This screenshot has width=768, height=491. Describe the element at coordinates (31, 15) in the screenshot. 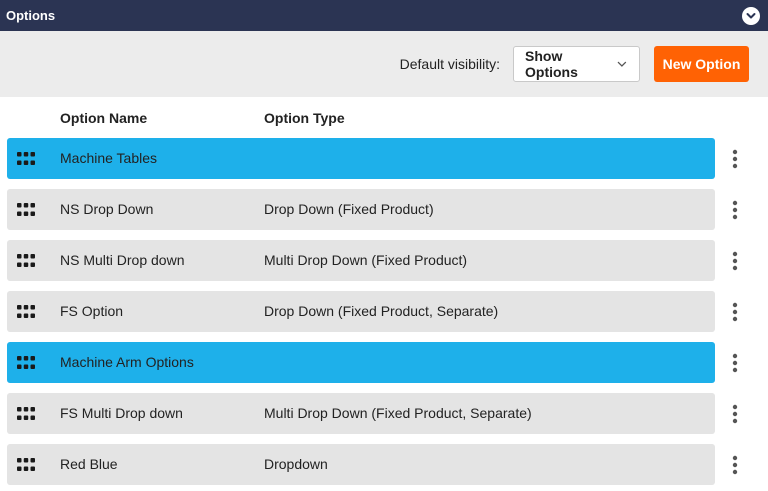

I see `panel-title: Options` at that location.